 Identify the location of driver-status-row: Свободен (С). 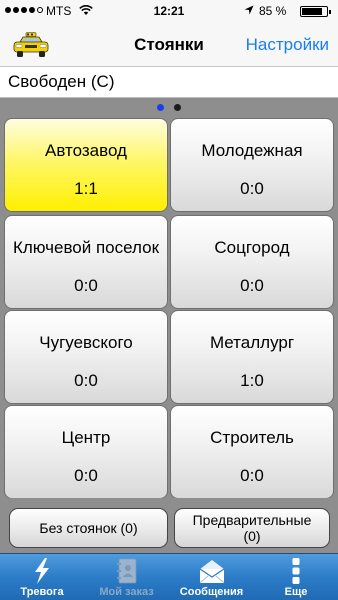
(169, 82).